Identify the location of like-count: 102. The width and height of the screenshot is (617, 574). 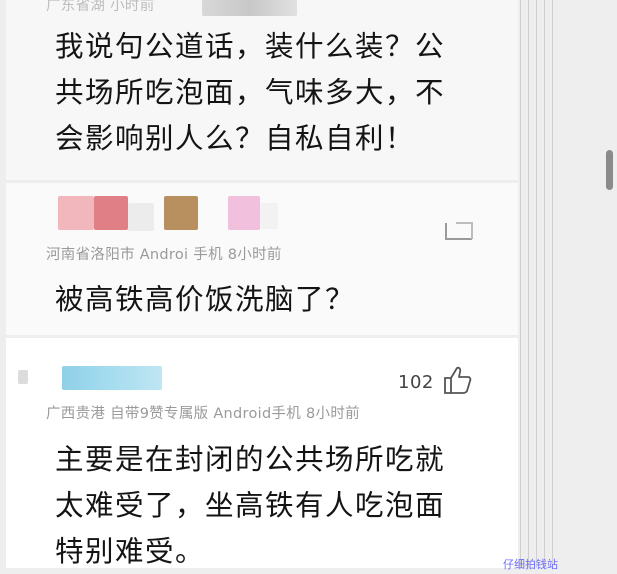
(416, 382).